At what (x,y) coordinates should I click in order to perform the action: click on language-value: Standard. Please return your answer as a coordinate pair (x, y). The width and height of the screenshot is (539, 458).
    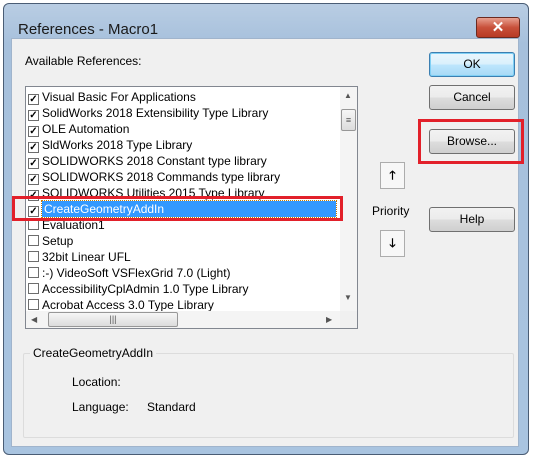
    Looking at the image, I should click on (171, 407).